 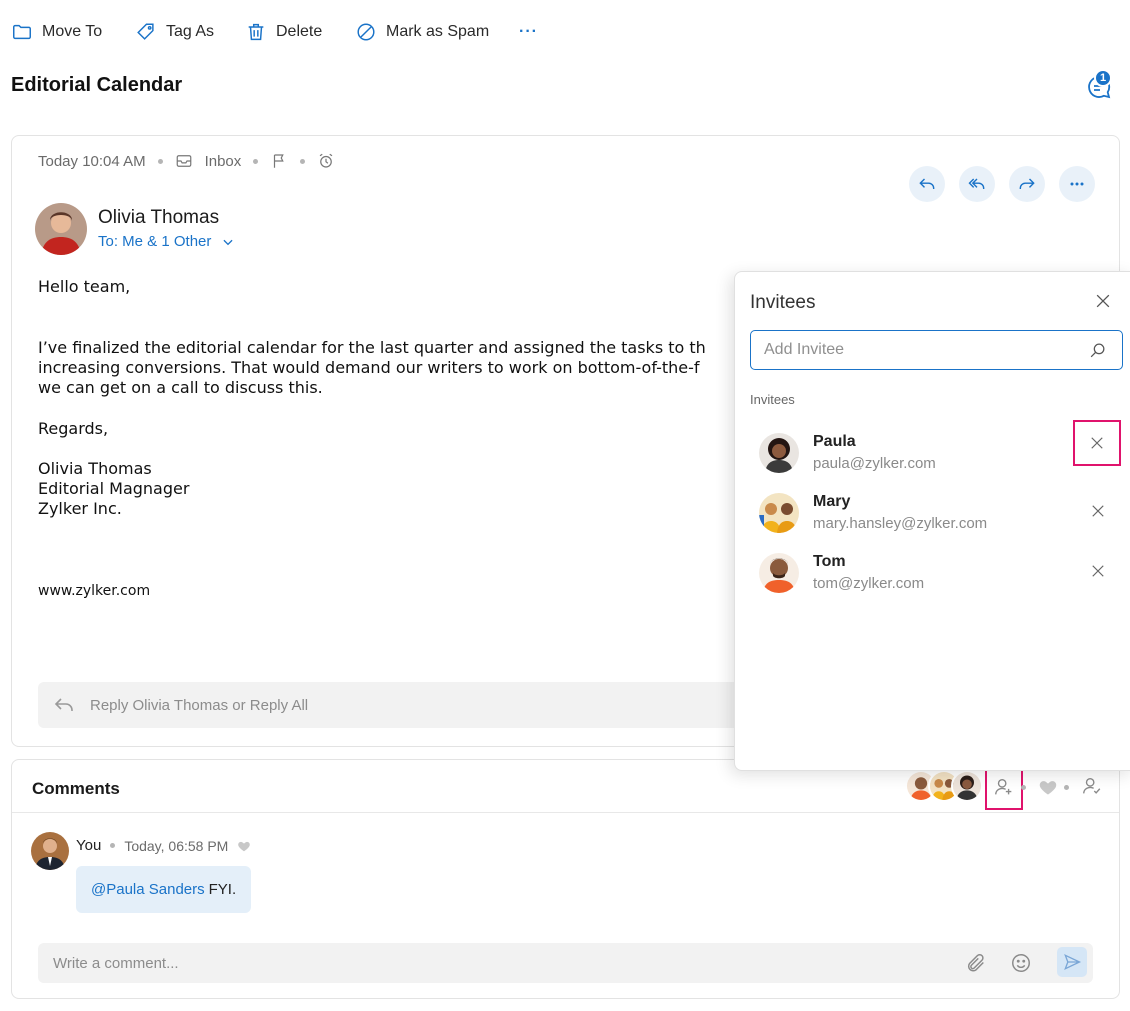 I want to click on quick-reply-bar: Reply Olivia Thomas or Reply All, so click(x=398, y=705).